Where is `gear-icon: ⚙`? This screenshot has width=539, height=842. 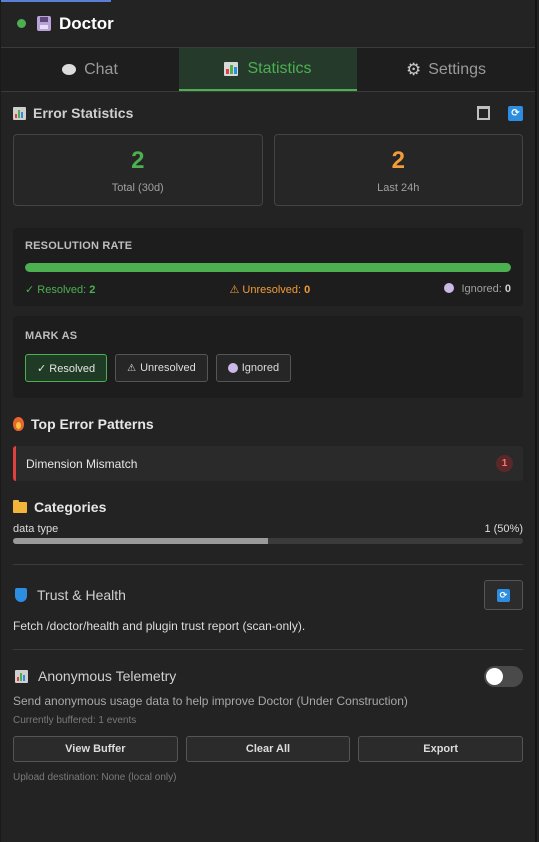 gear-icon: ⚙ is located at coordinates (413, 69).